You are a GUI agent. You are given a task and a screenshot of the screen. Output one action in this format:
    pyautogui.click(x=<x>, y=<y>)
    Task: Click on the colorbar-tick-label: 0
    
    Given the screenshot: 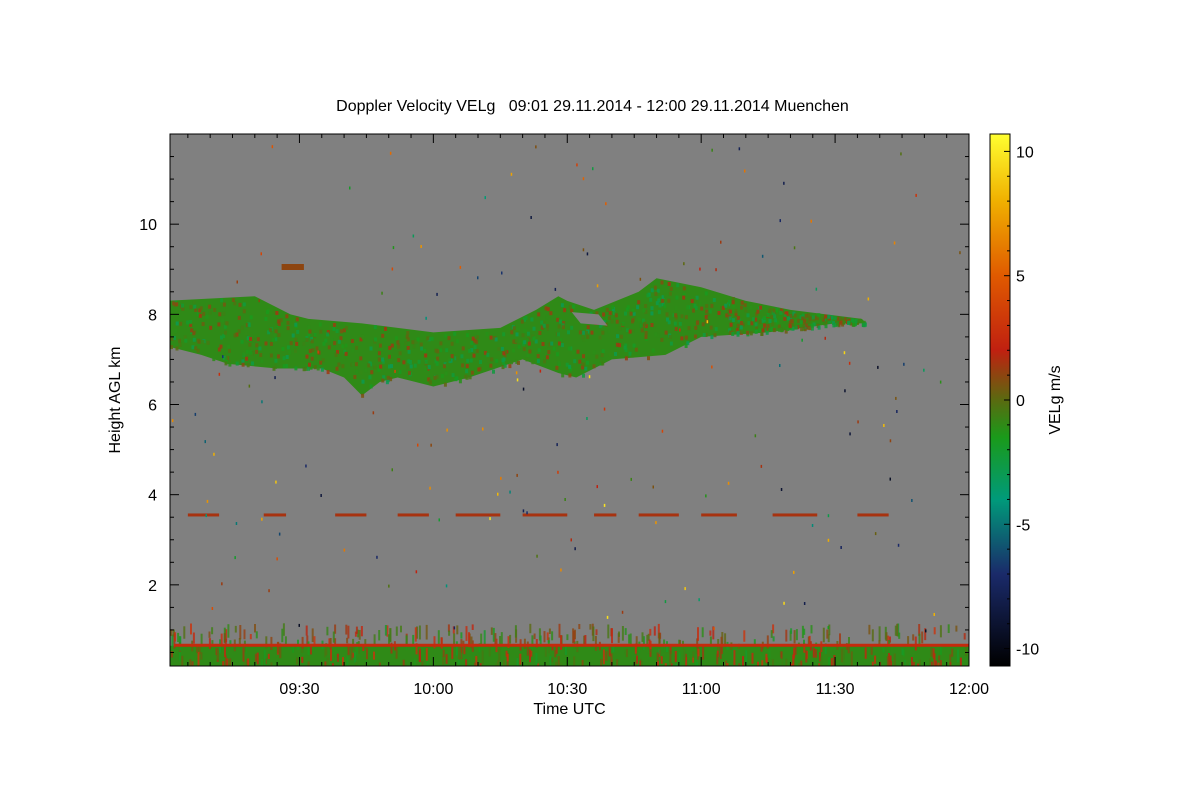 What is the action you would take?
    pyautogui.click(x=1020, y=401)
    